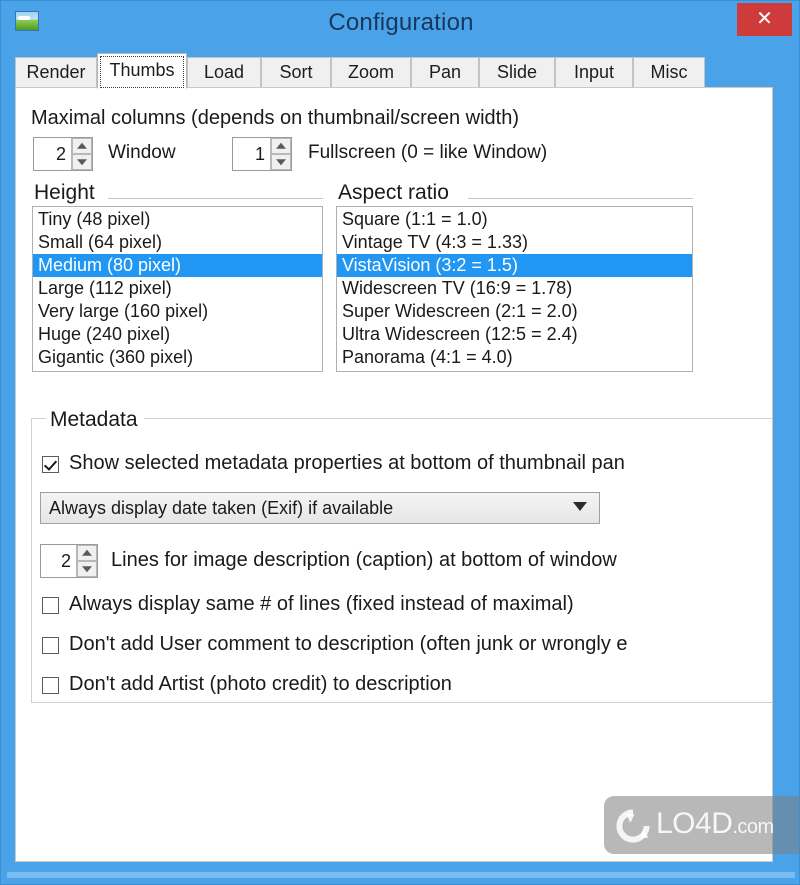 Image resolution: width=800 pixels, height=885 pixels. I want to click on tab-thumbs: Thumbs, so click(142, 71).